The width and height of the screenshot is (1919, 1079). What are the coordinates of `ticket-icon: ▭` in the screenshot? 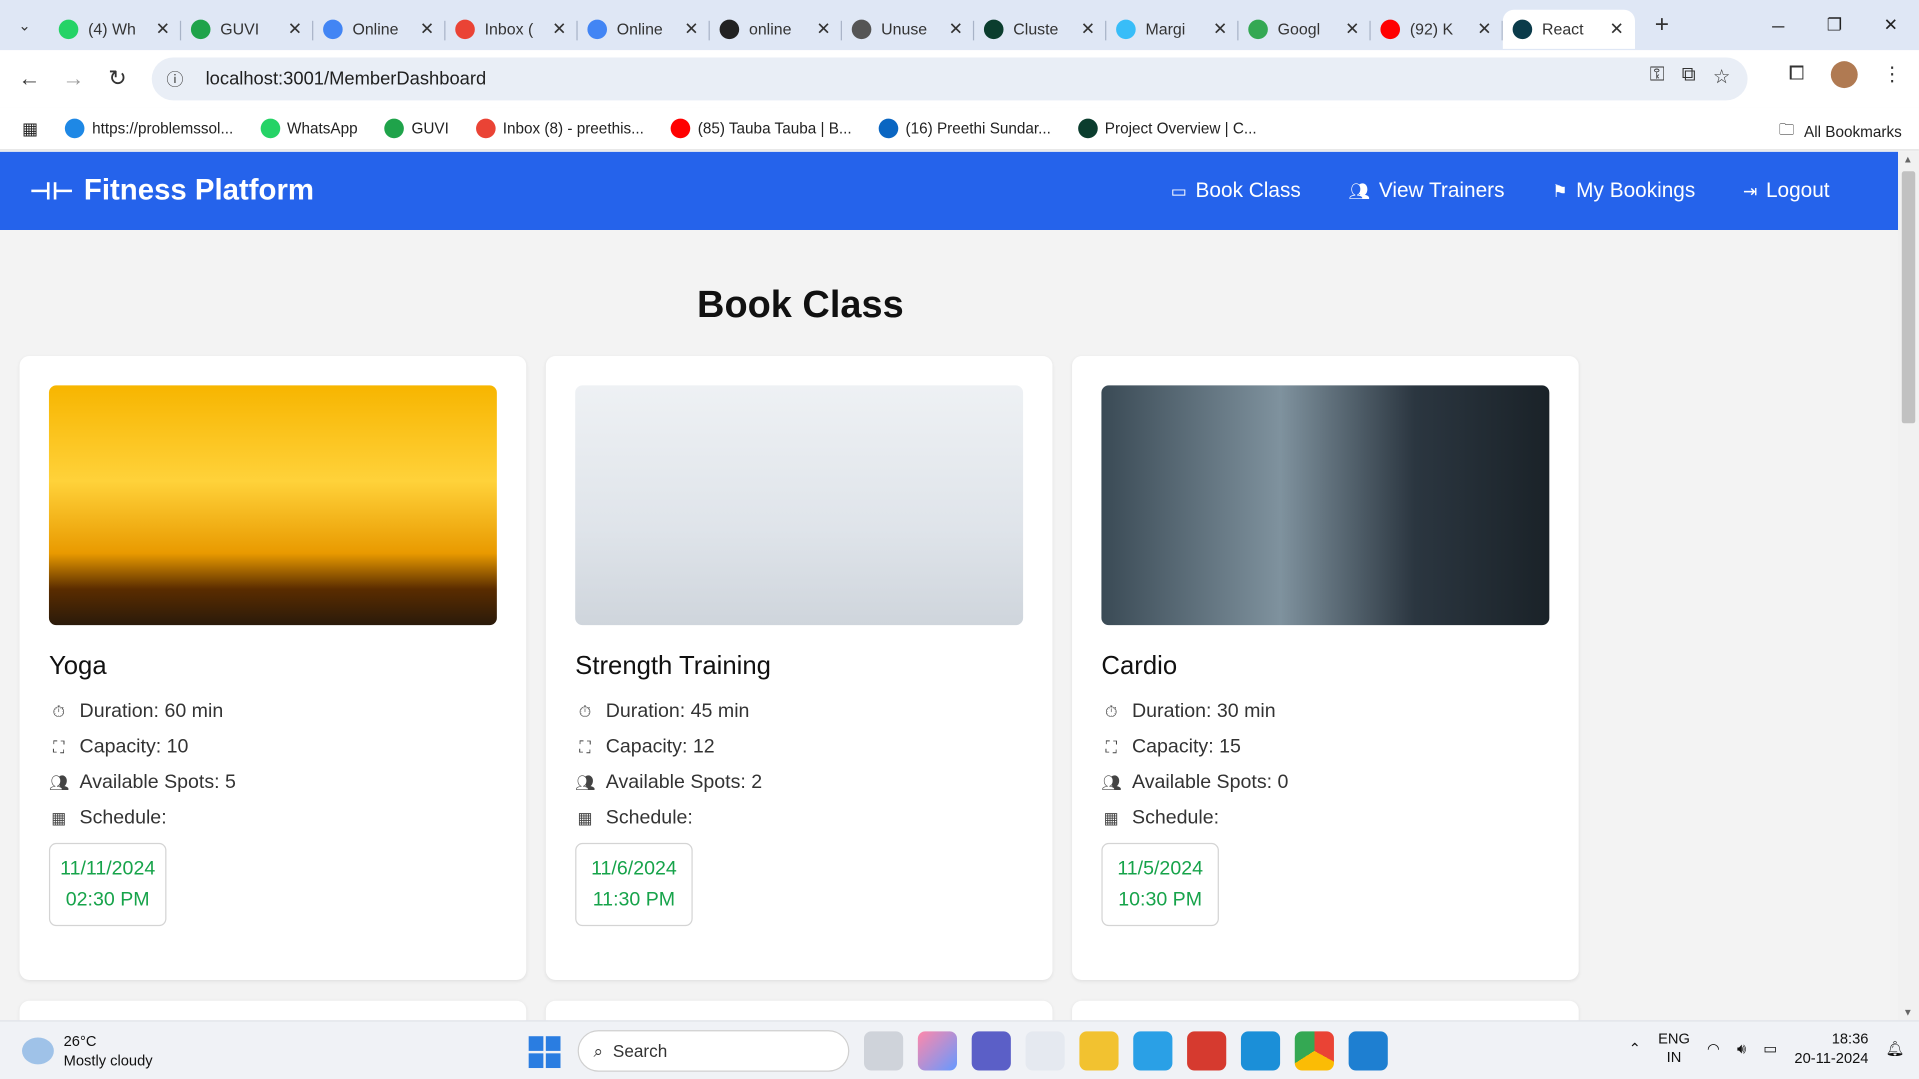 It's located at (1178, 190).